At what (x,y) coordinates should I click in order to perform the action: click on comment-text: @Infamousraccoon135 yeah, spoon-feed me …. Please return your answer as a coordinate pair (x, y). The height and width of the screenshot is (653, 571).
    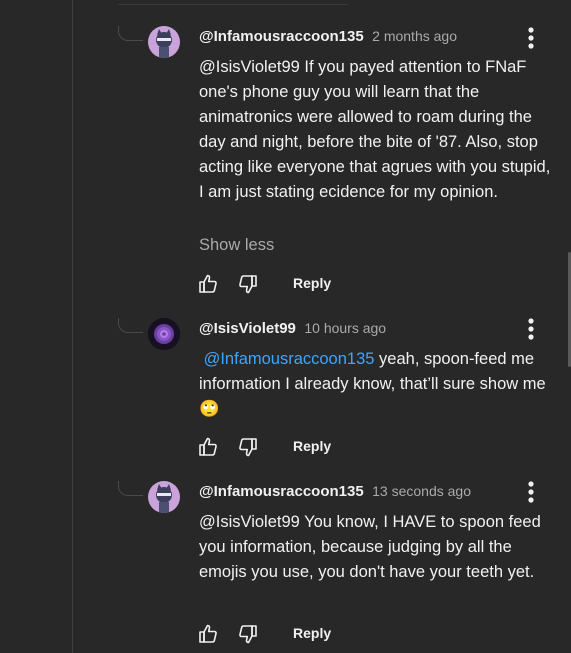
    Looking at the image, I should click on (379, 384).